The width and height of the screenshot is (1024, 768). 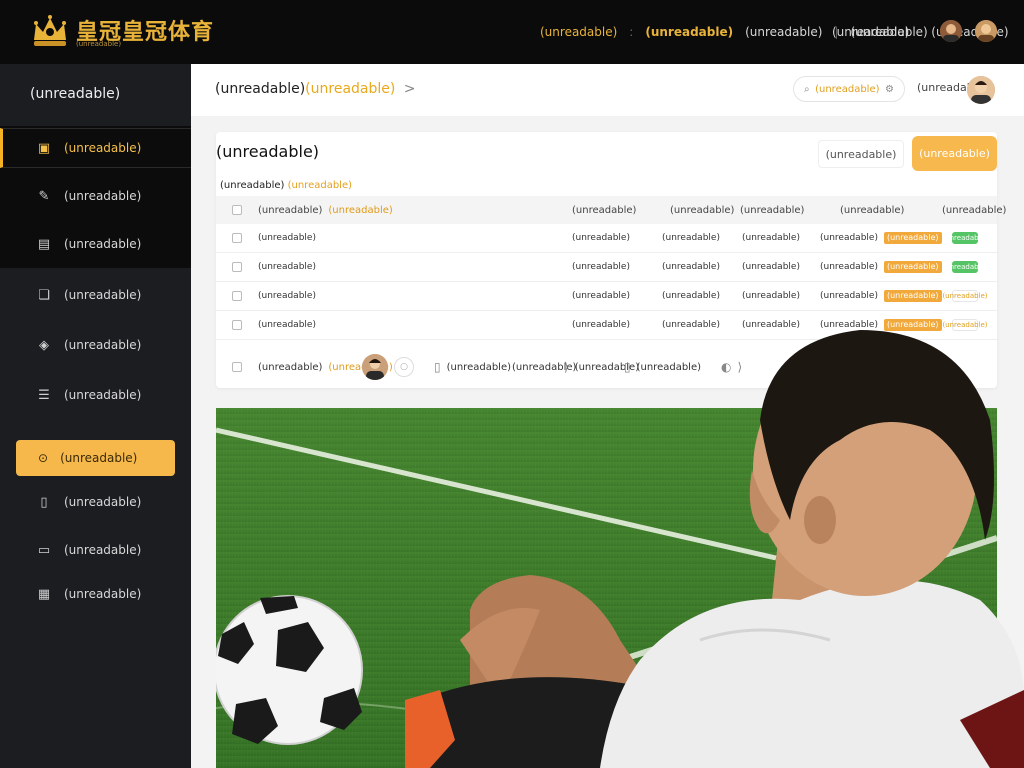 What do you see at coordinates (320, 185) in the screenshot?
I see `description-link: (unreadable)` at bounding box center [320, 185].